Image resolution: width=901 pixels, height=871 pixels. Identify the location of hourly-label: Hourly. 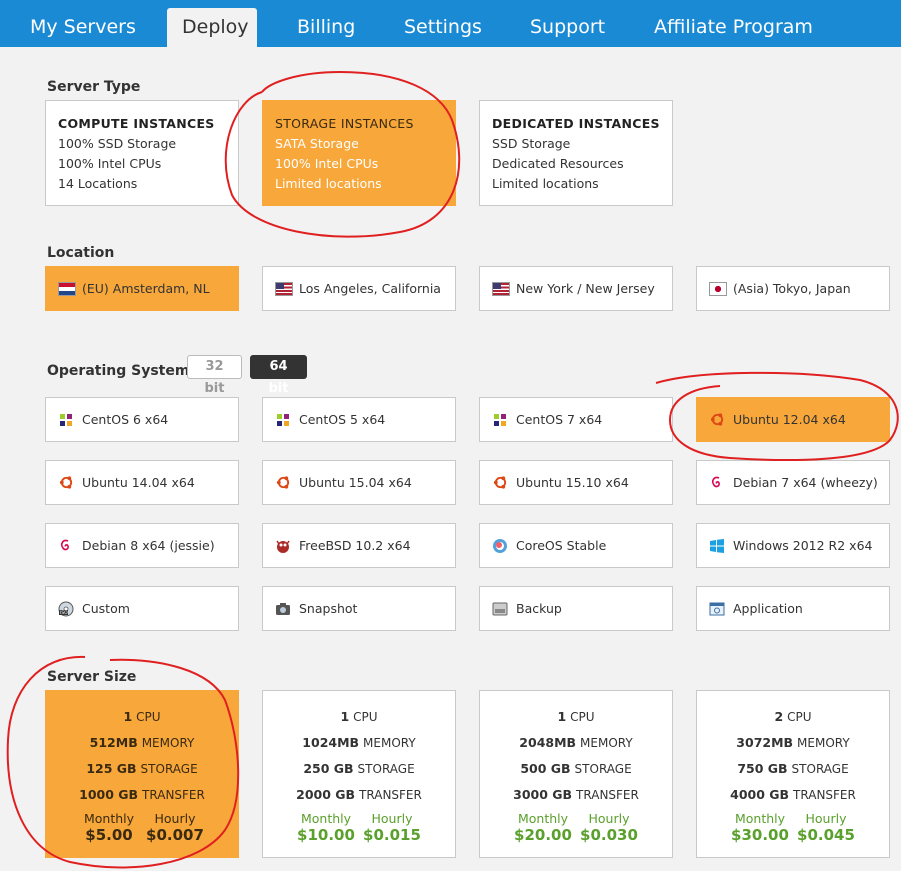
(609, 818).